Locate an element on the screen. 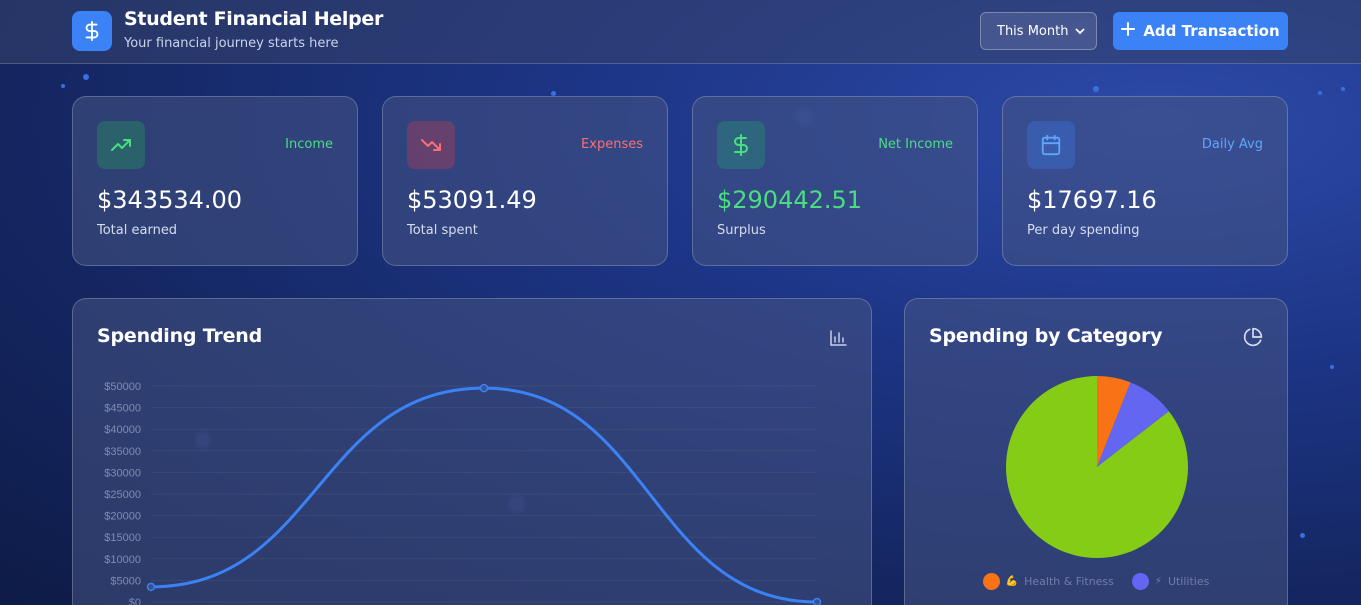  y-tick-label: $30000 is located at coordinates (122, 473).